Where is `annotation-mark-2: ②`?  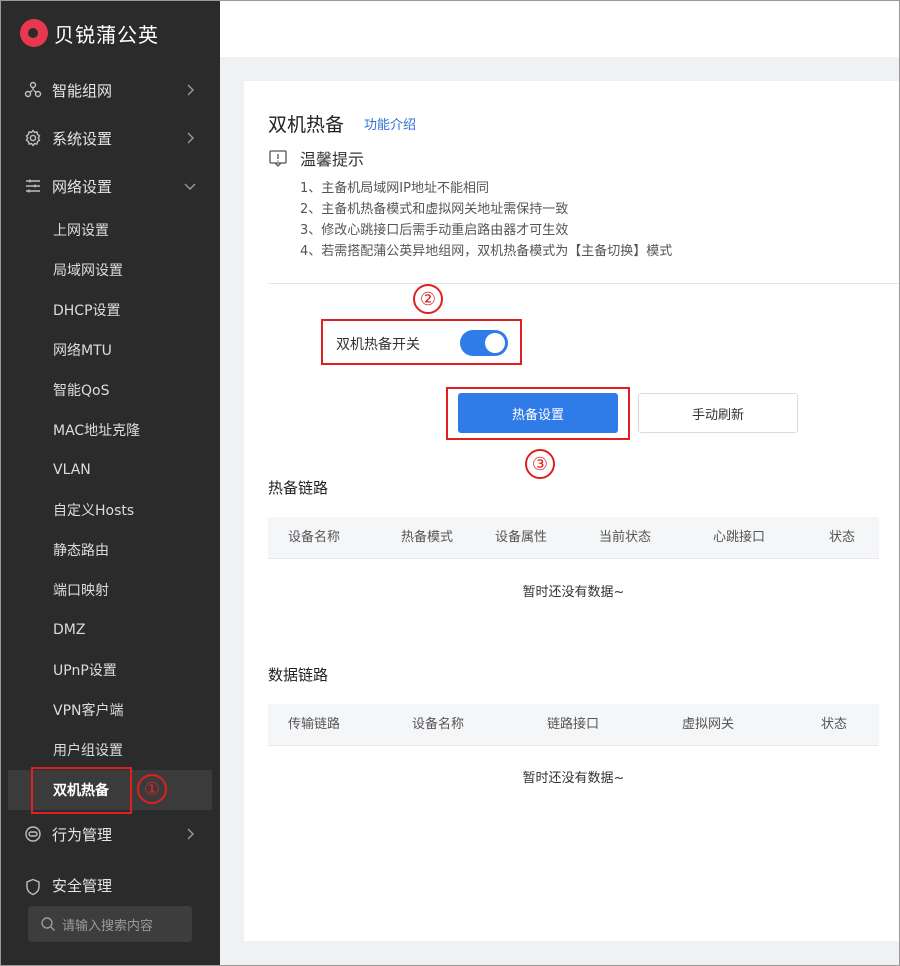 annotation-mark-2: ② is located at coordinates (428, 299).